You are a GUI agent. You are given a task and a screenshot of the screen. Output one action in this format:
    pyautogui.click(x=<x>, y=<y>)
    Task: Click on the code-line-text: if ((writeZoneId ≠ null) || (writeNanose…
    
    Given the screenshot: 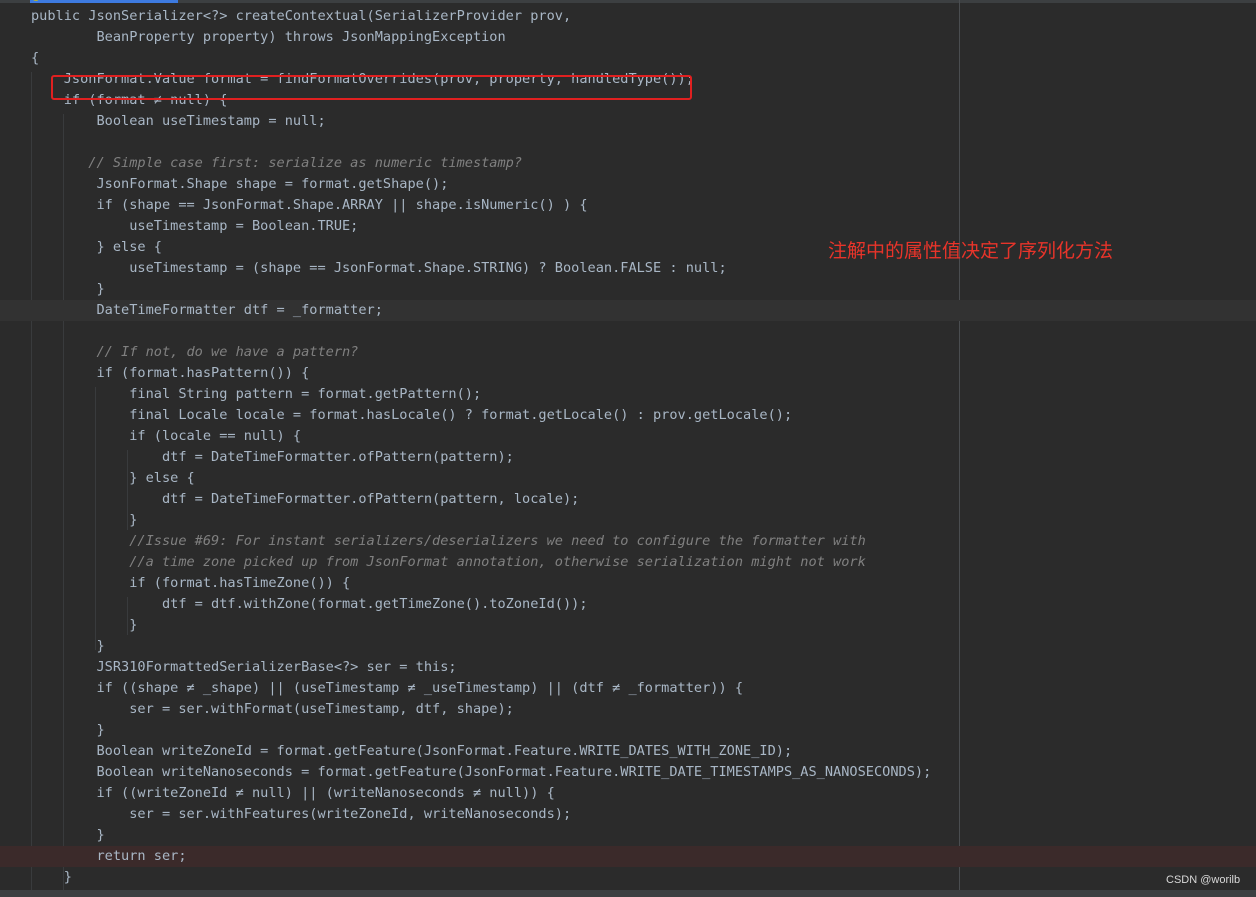 What is the action you would take?
    pyautogui.click(x=293, y=793)
    